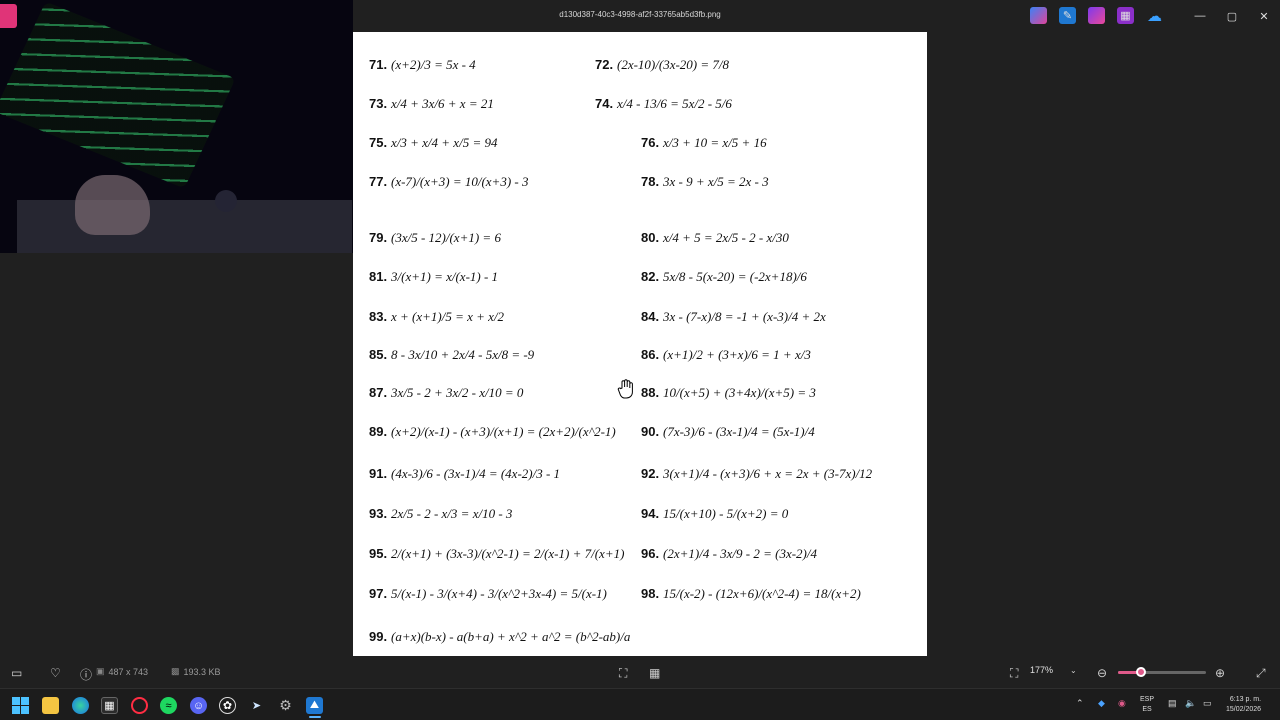  I want to click on problem-number: 74., so click(604, 103).